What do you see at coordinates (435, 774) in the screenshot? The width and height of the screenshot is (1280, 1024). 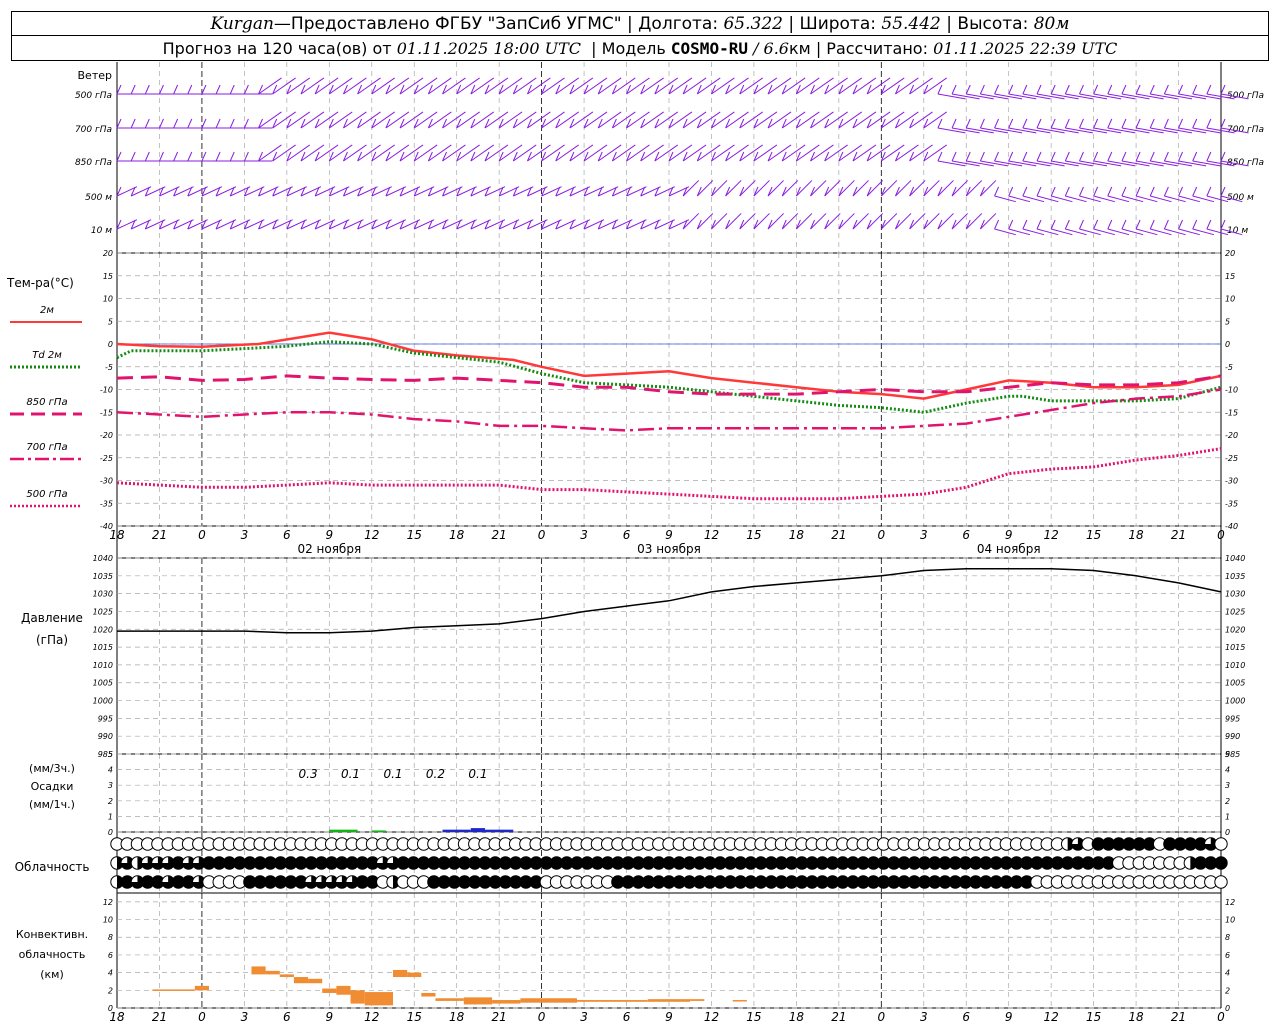 I see `precip-value-label: 0.2` at bounding box center [435, 774].